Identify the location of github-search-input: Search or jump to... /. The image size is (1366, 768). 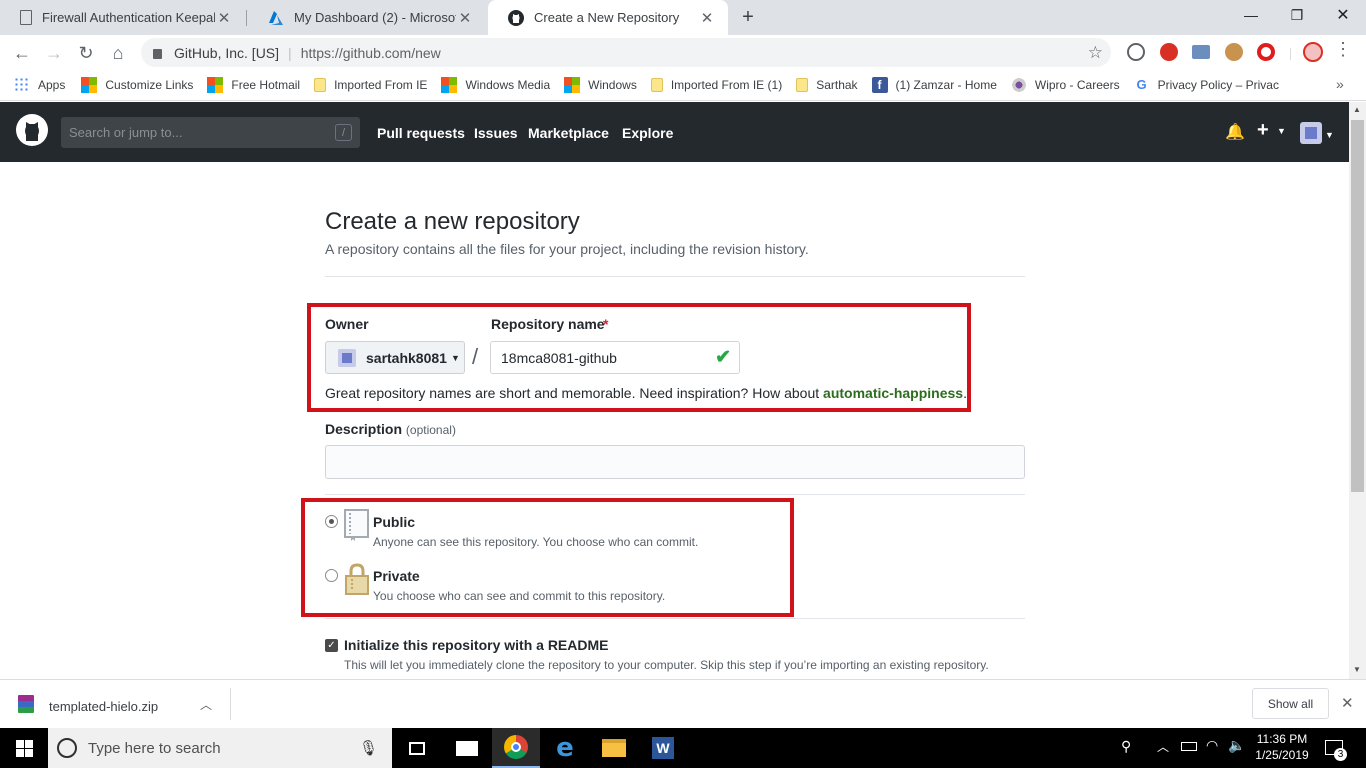
(210, 132).